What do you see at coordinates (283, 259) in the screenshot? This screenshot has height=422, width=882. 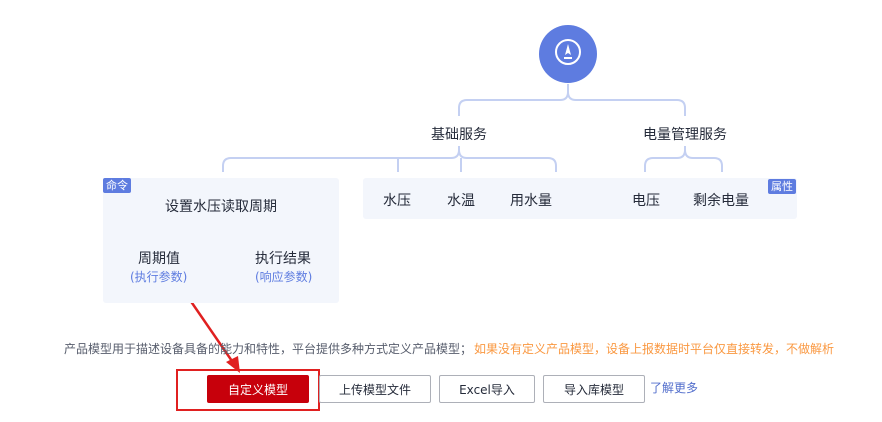 I see `command-result-label: 执行结果` at bounding box center [283, 259].